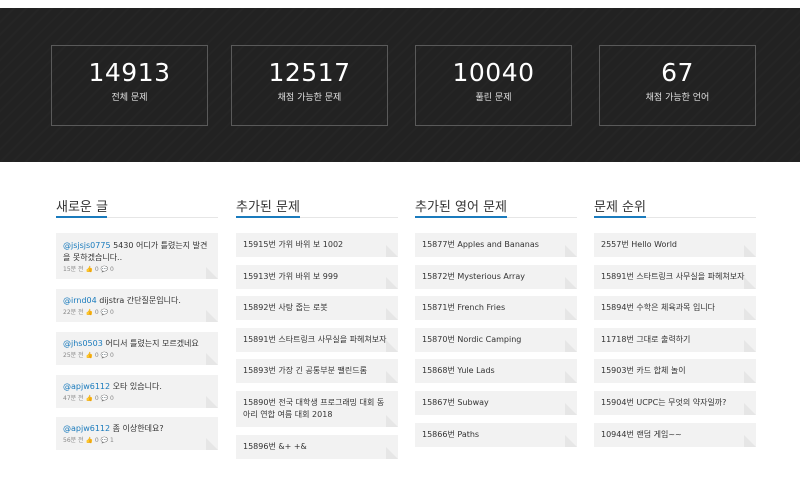 Image resolution: width=800 pixels, height=490 pixels. I want to click on problem-link: 15904번 UCPC는 무엇의 약자일까?, so click(674, 403).